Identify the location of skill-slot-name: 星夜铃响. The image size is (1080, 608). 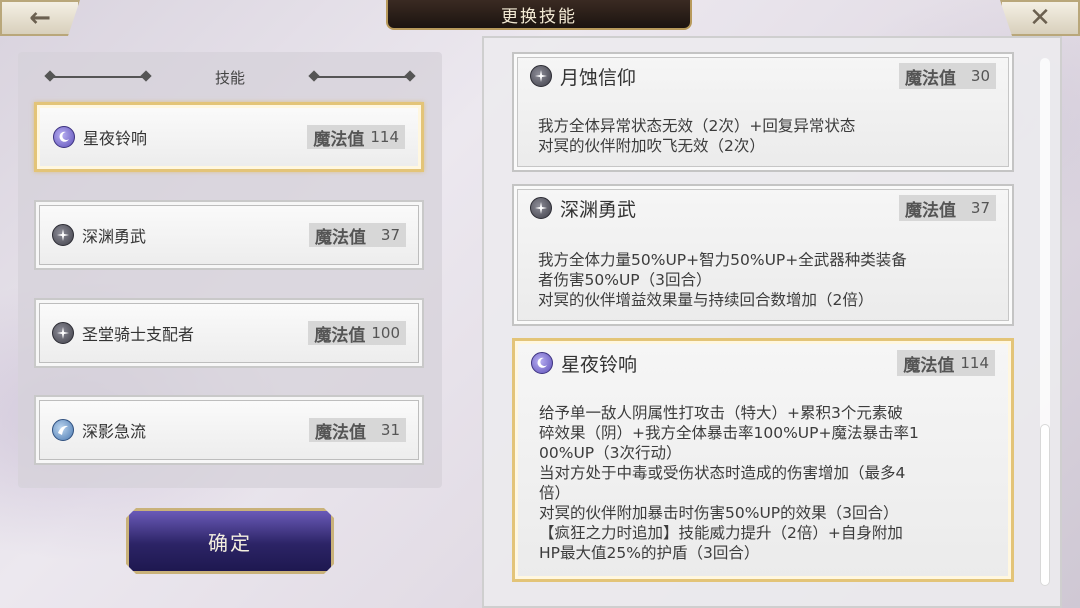
(115, 138).